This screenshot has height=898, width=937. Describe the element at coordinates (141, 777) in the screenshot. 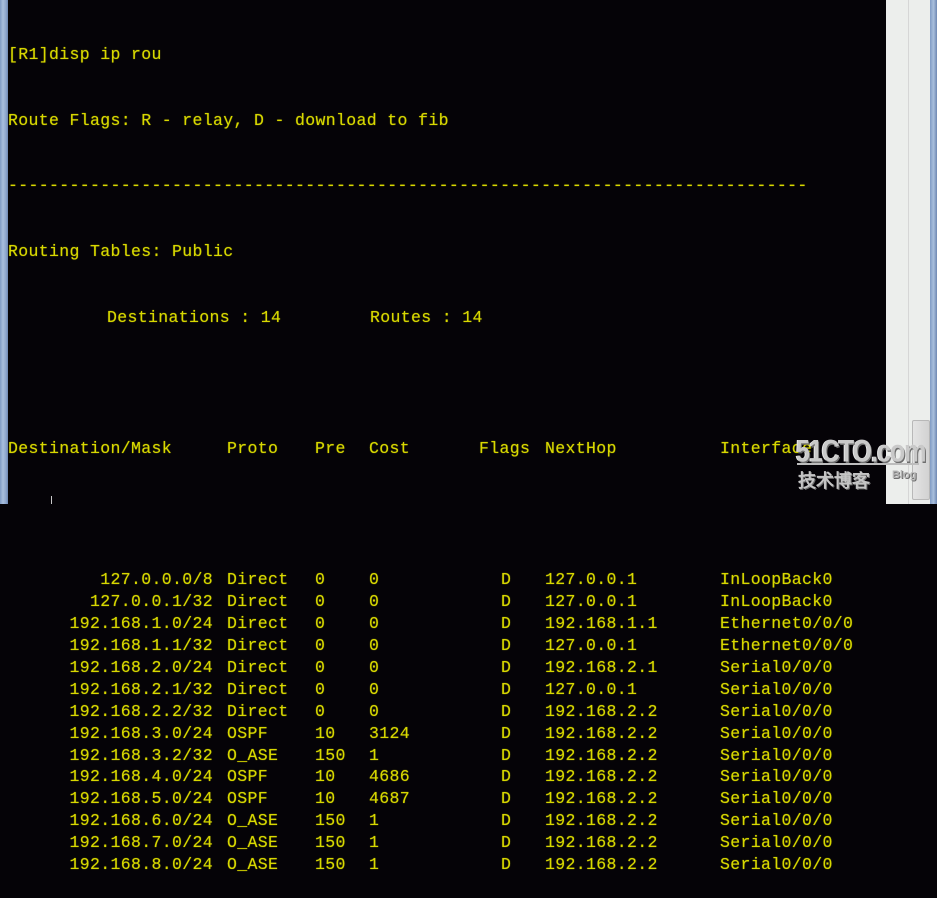

I see `route-destination: 192.168.4.0/24` at that location.